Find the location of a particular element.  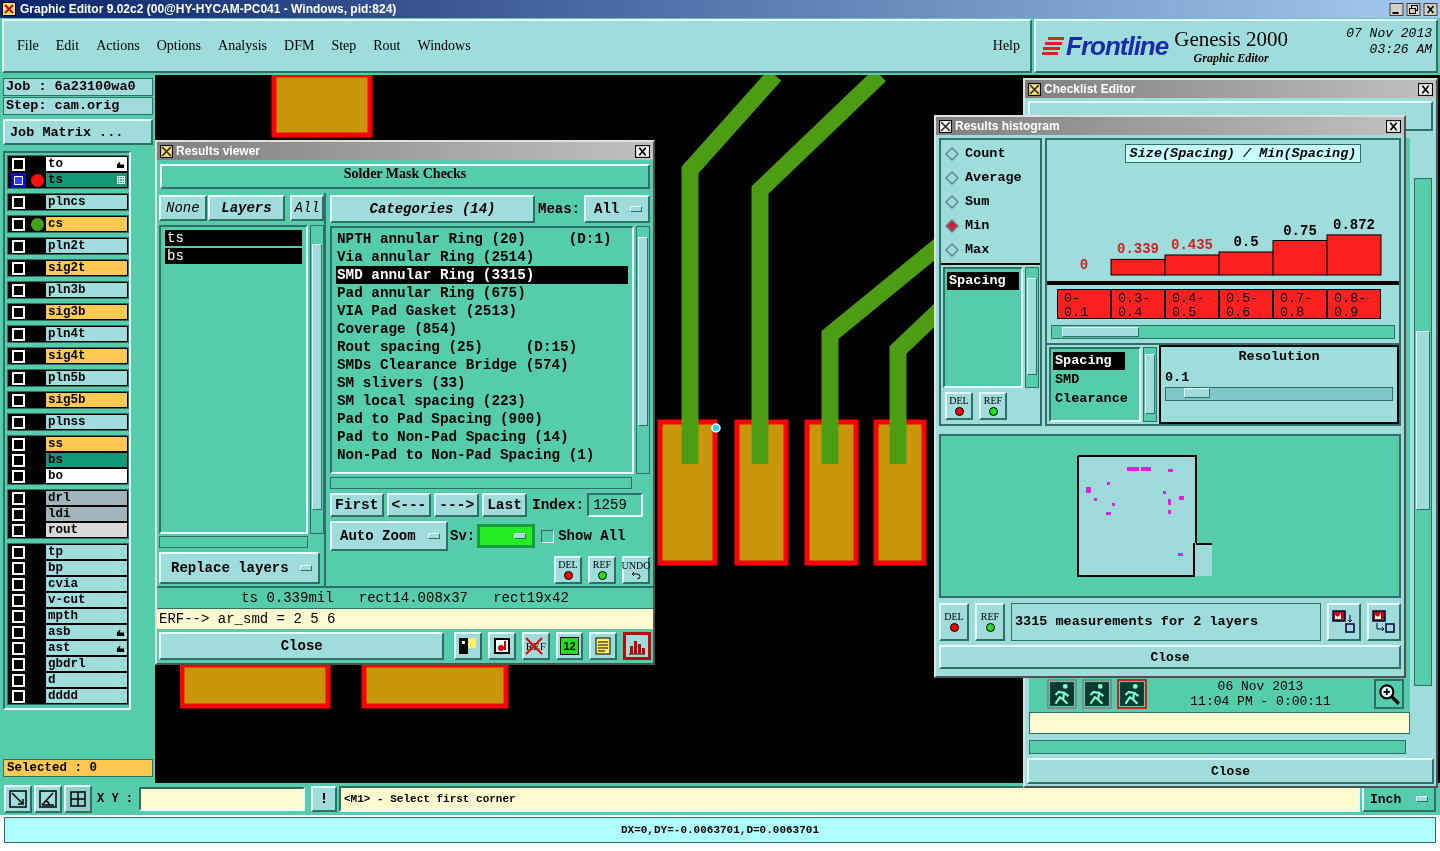

layer-name: cs is located at coordinates (86, 224).